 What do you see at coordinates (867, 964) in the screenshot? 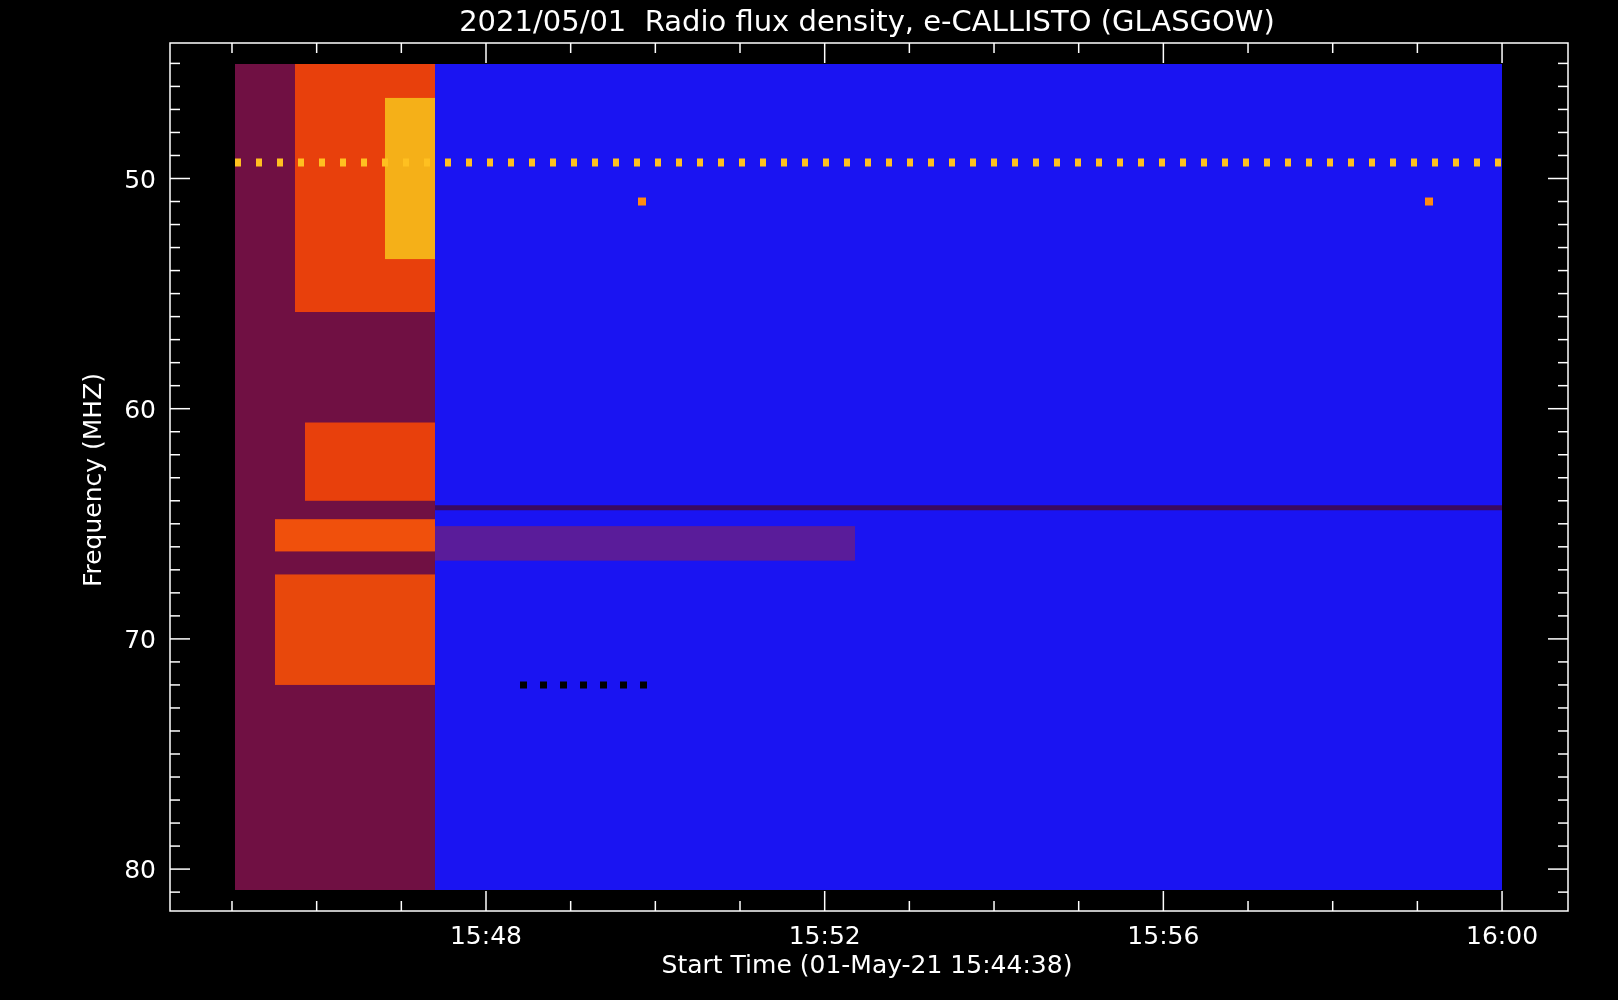
I see `x-axis-title: Start Time (01-May-21 15:44:38)` at bounding box center [867, 964].